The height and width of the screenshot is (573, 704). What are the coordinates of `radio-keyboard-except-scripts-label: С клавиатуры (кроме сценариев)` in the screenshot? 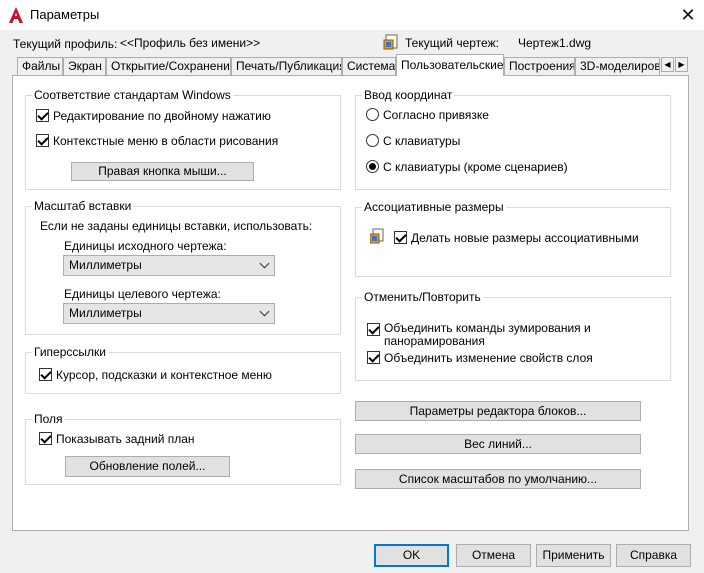 It's located at (475, 167).